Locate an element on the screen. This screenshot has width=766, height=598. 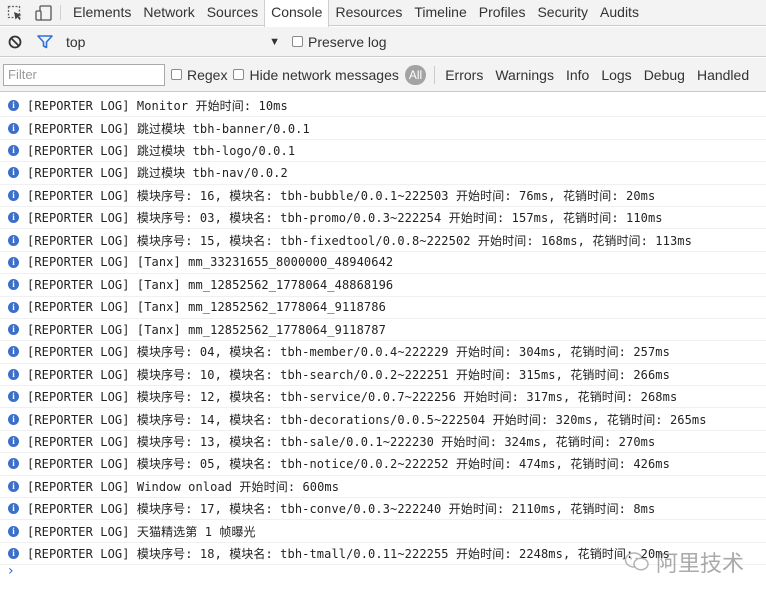
console-message-text: [REPORTER LOG] Window onload 开始时间: 600ms is located at coordinates (183, 486).